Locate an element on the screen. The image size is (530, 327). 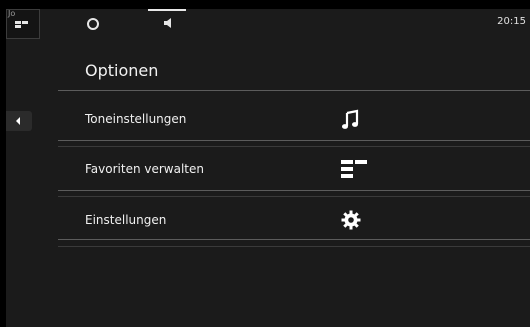
menu-item-einstellungen: Einstellungen is located at coordinates (294, 221).